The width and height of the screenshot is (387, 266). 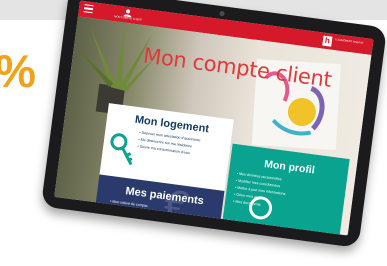 What do you see at coordinates (289, 167) in the screenshot?
I see `card-title-profil: Mon profil` at bounding box center [289, 167].